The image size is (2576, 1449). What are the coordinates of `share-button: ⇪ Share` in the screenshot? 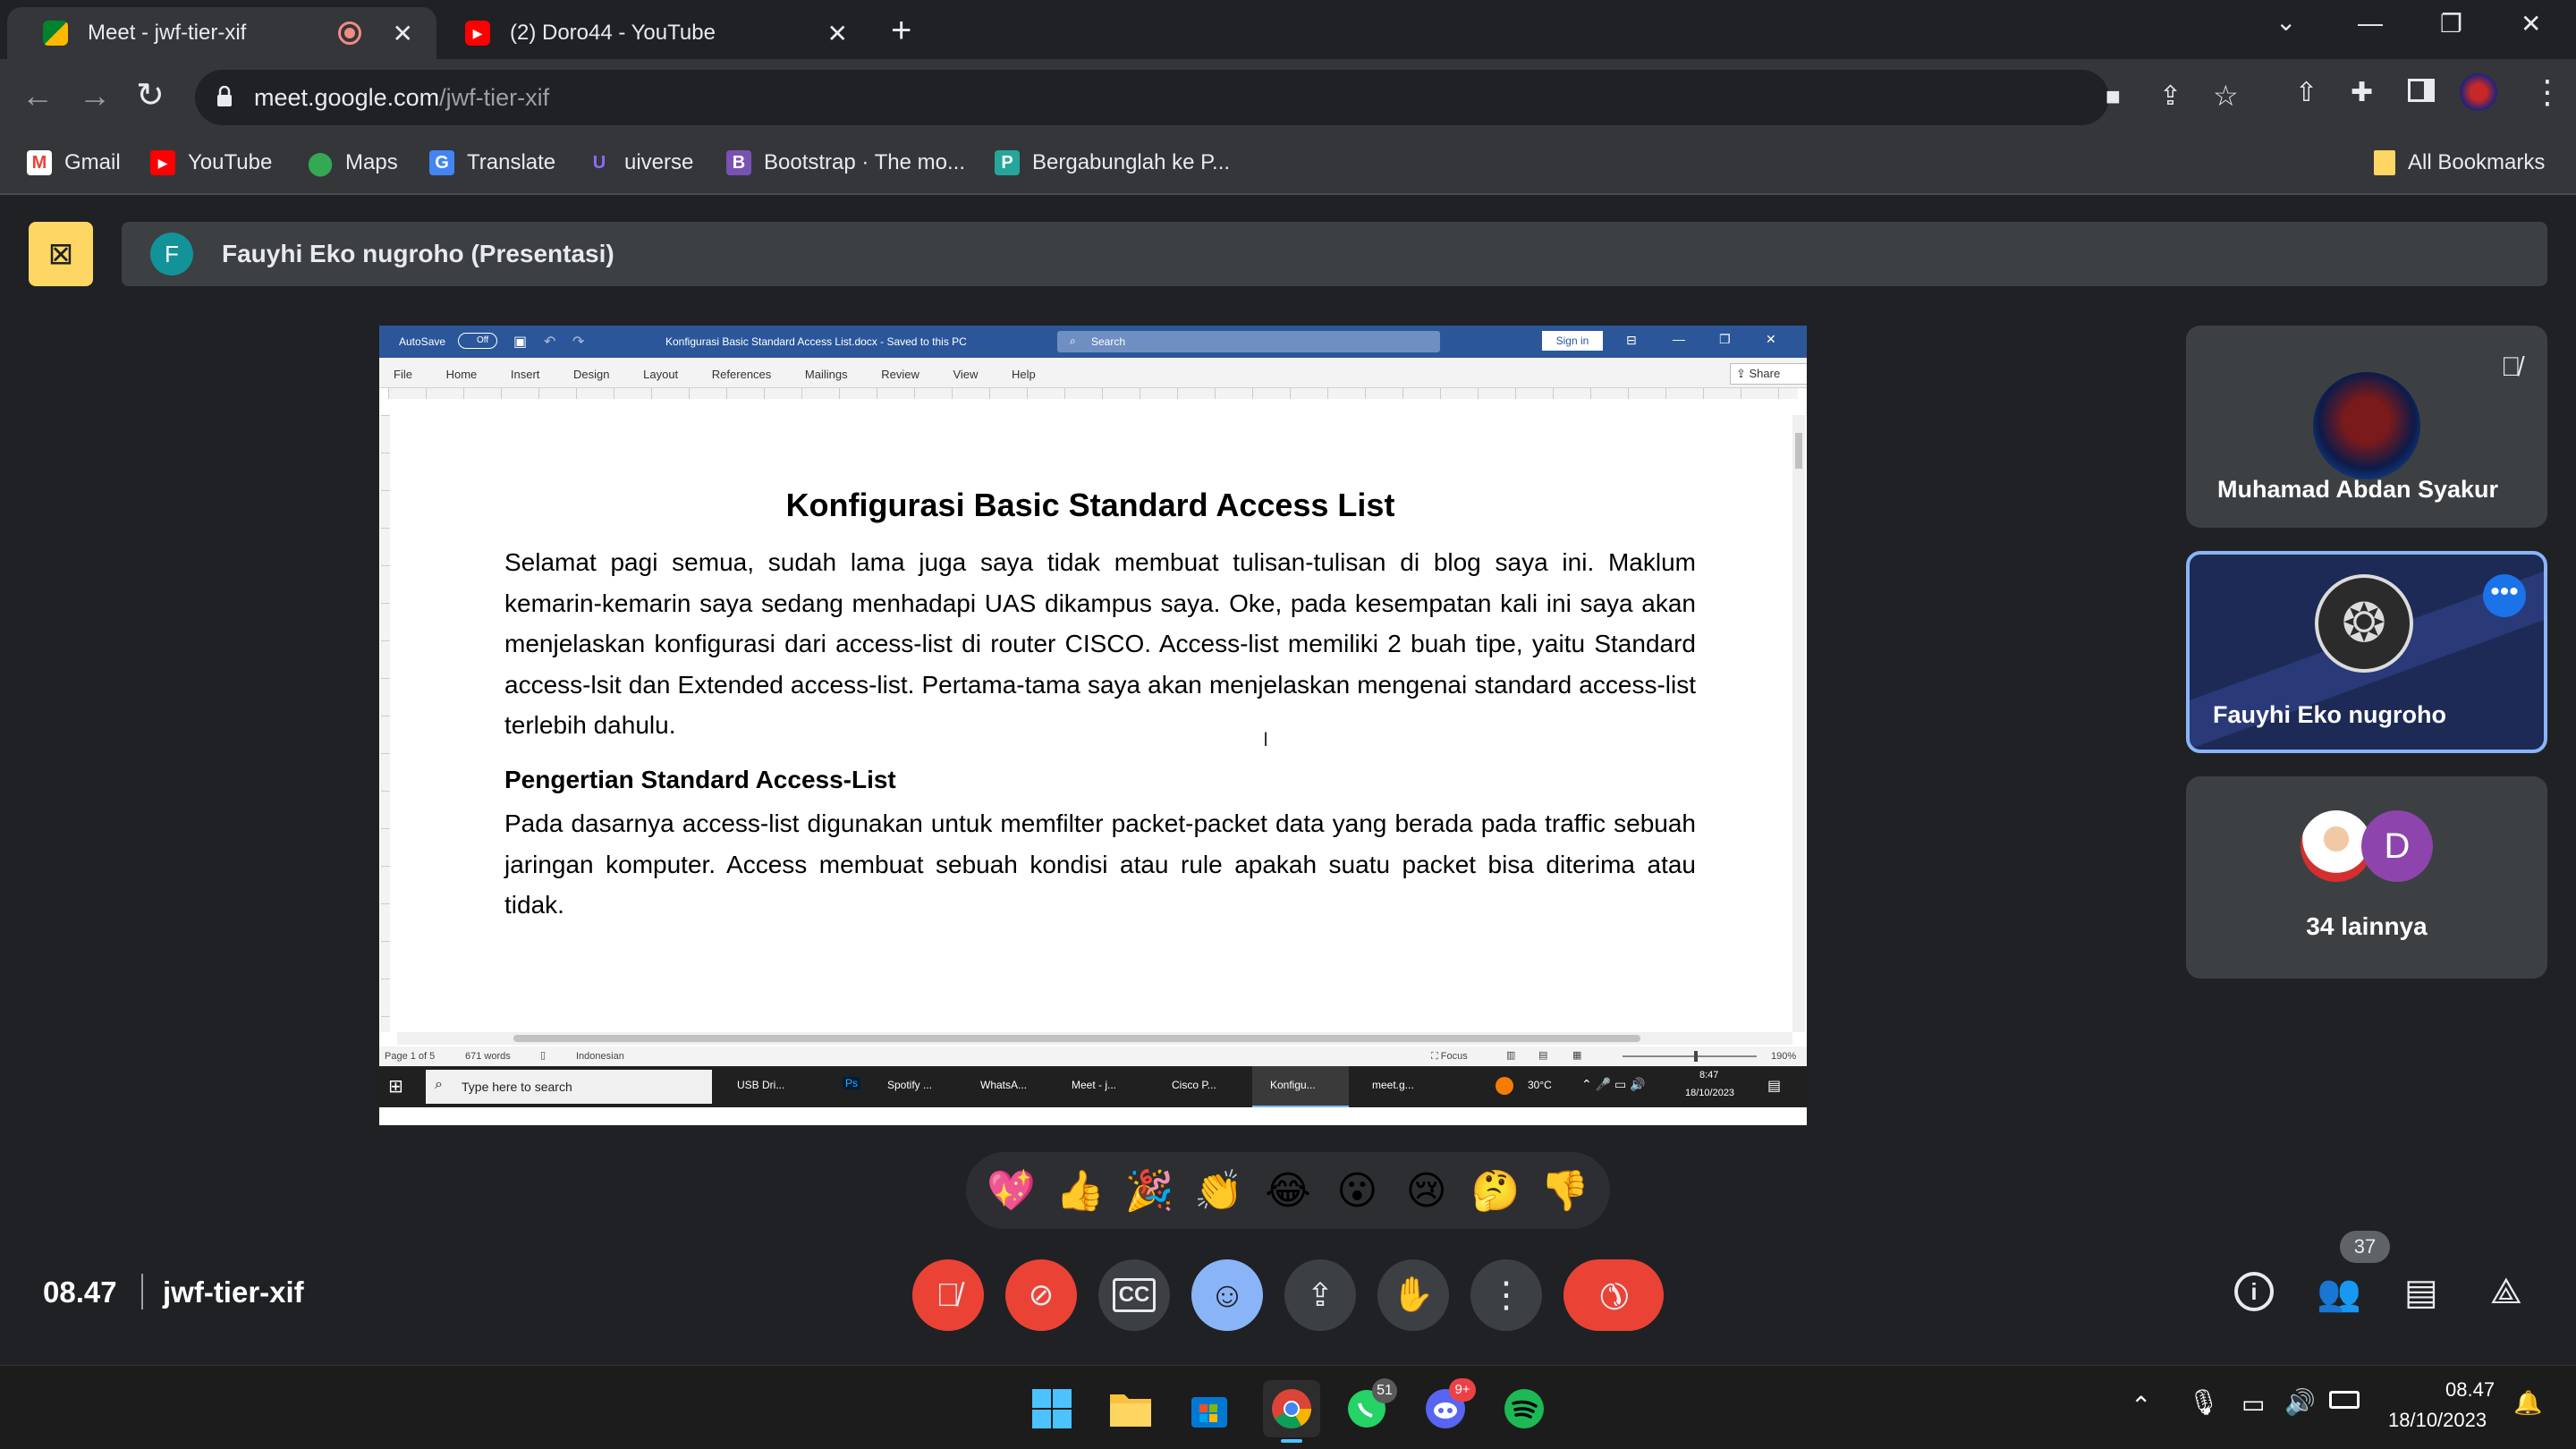 It's located at (1768, 374).